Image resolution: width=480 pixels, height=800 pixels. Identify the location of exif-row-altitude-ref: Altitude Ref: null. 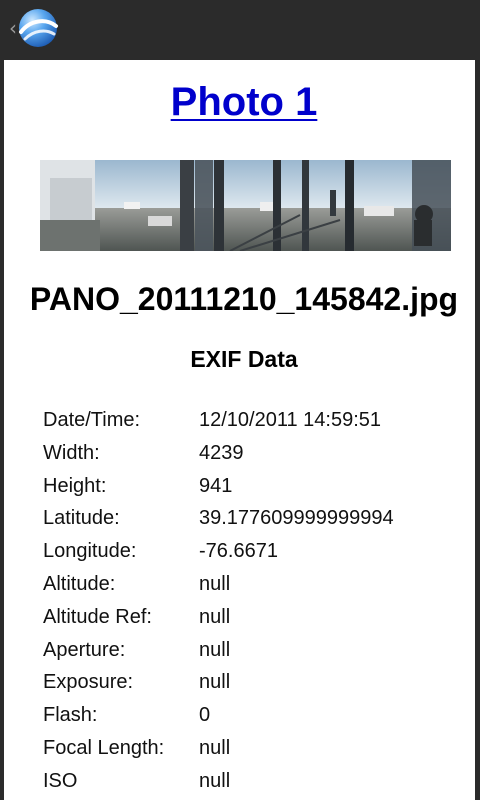
(258, 617).